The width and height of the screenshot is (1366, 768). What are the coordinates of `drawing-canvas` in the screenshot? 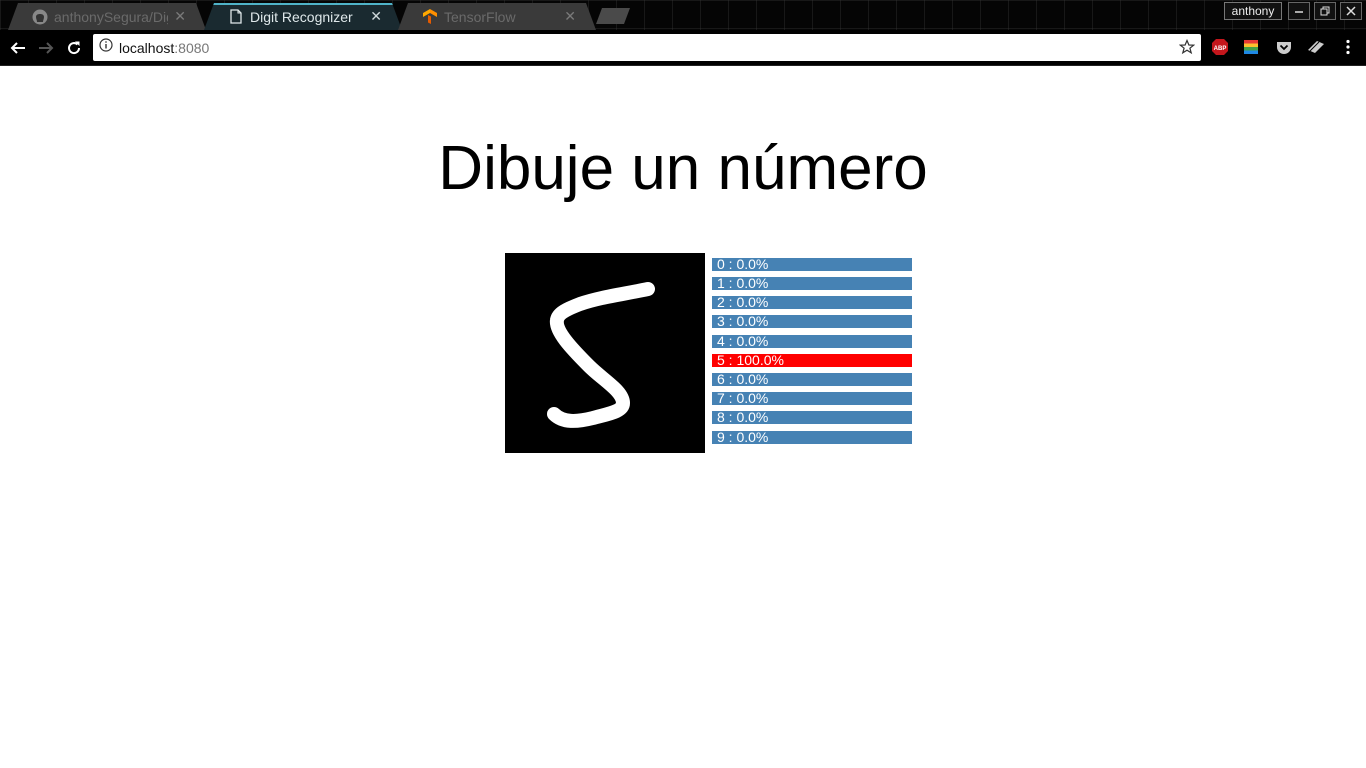 It's located at (605, 353).